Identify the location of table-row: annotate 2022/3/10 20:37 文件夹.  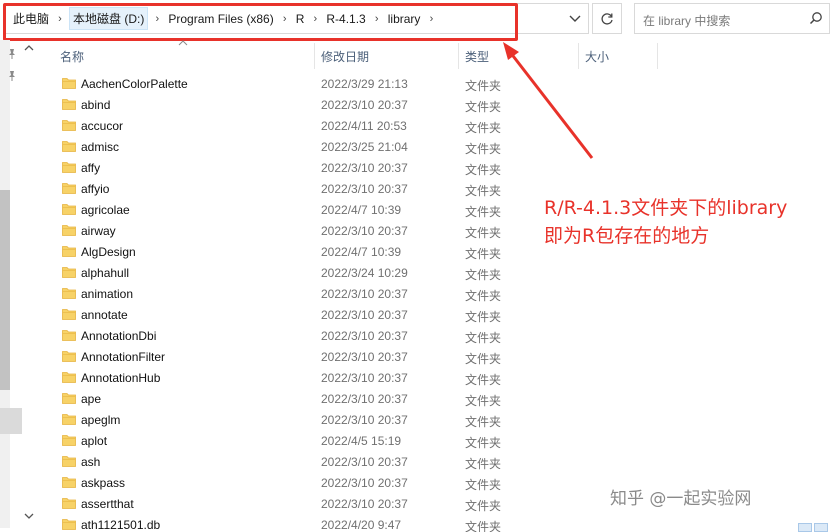
(353, 314).